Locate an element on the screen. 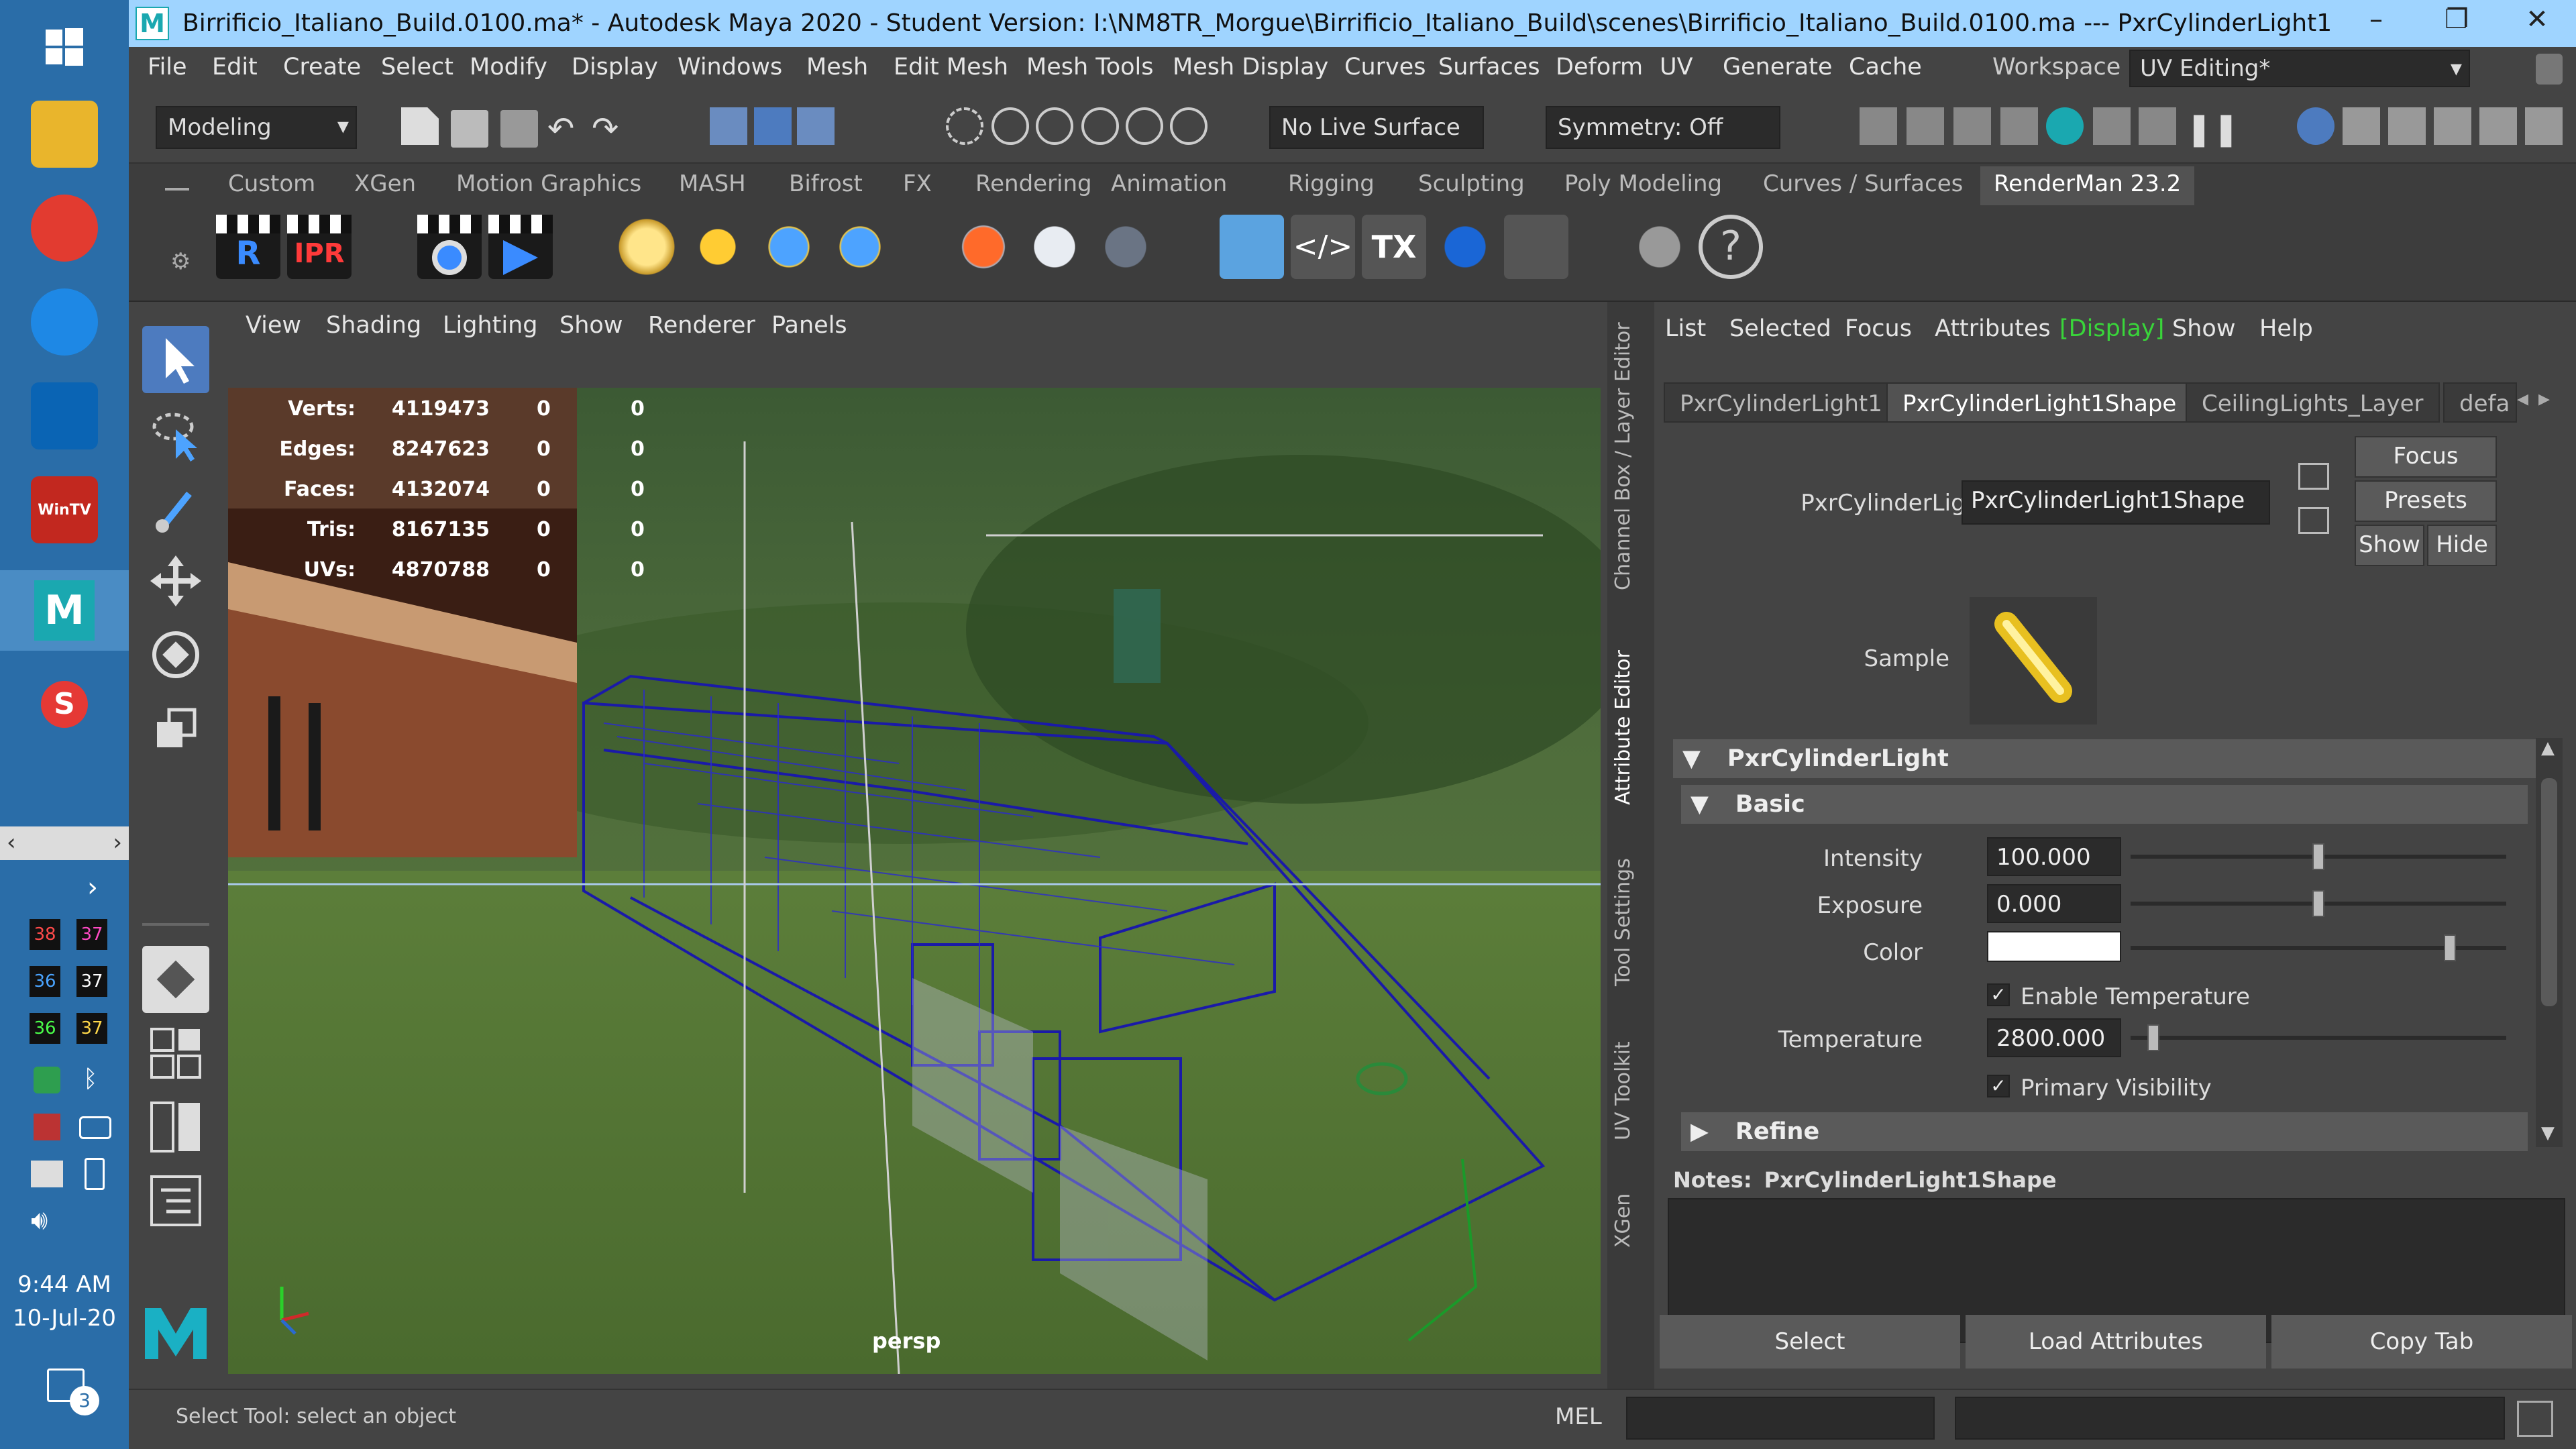 Image resolution: width=2576 pixels, height=1449 pixels. node-name-field: PxrCylinderLight1Shape is located at coordinates (2116, 502).